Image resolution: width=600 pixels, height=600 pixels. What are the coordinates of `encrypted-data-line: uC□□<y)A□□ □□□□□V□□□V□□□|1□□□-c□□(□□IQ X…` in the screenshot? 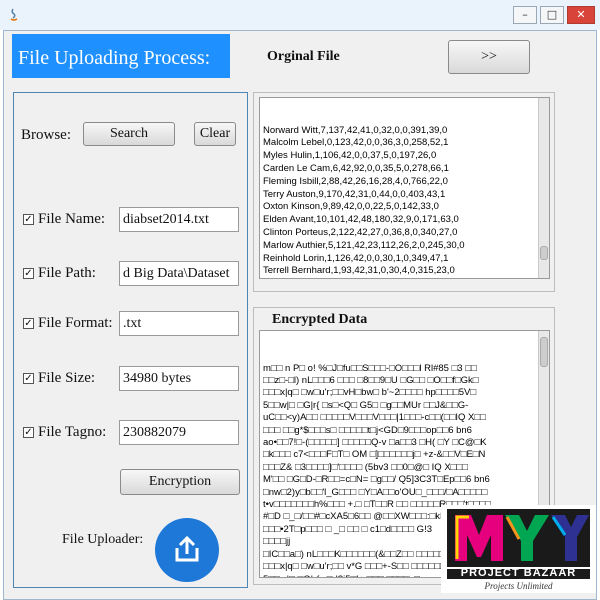 It's located at (374, 418).